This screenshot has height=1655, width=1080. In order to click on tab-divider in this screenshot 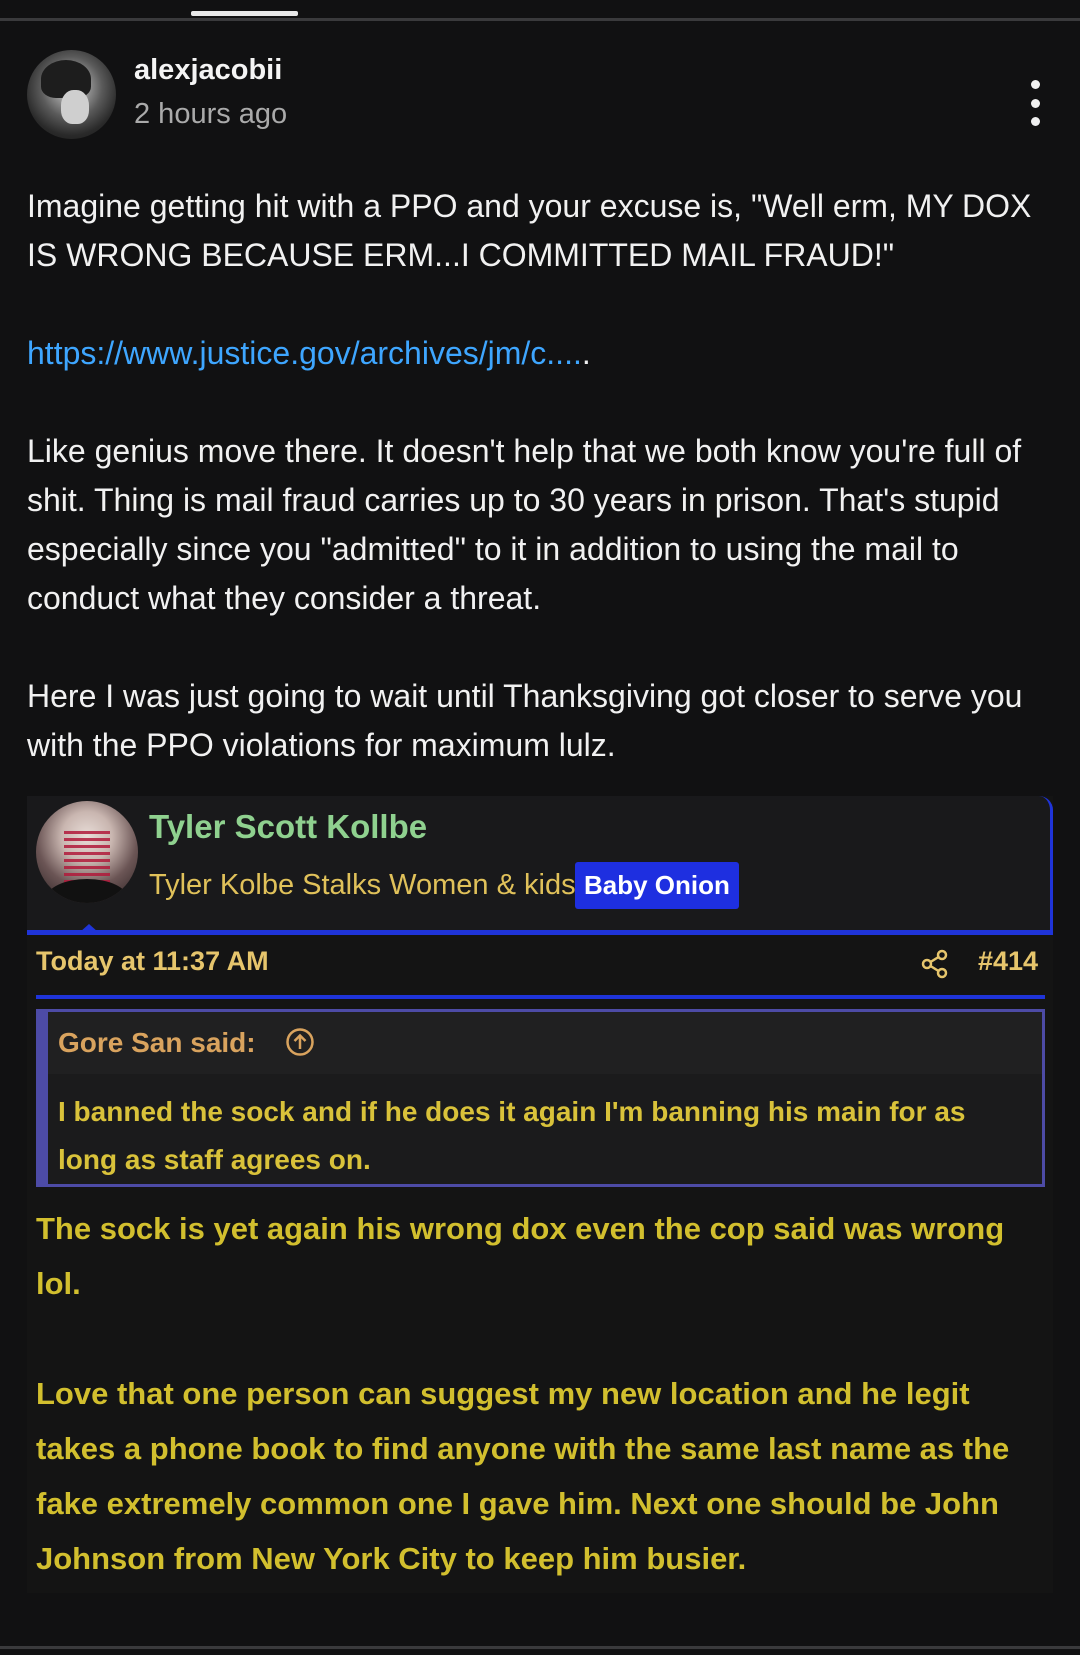, I will do `click(540, 19)`.